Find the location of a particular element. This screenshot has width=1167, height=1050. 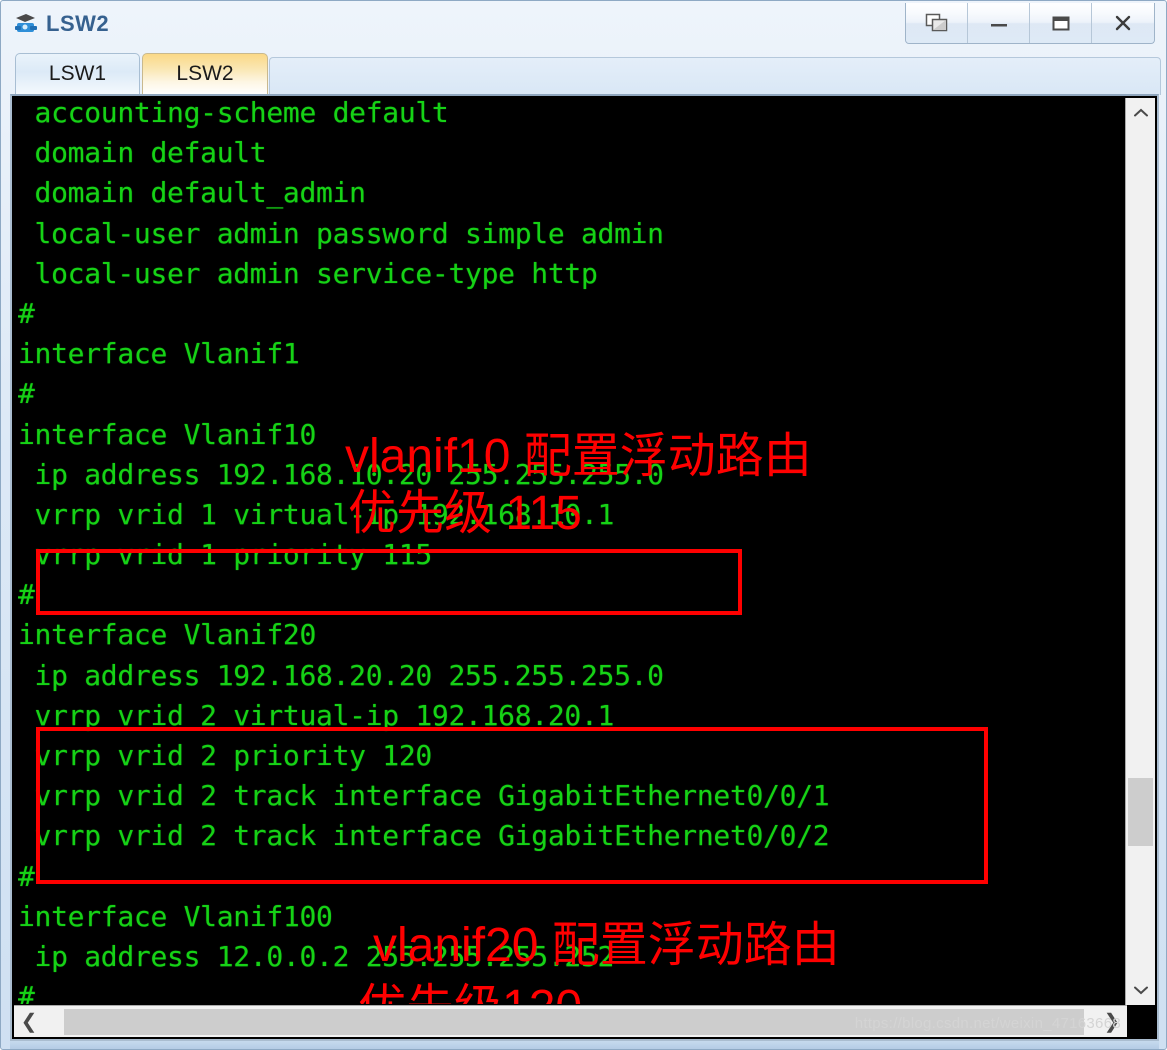

status-strip is located at coordinates (584, 1045).